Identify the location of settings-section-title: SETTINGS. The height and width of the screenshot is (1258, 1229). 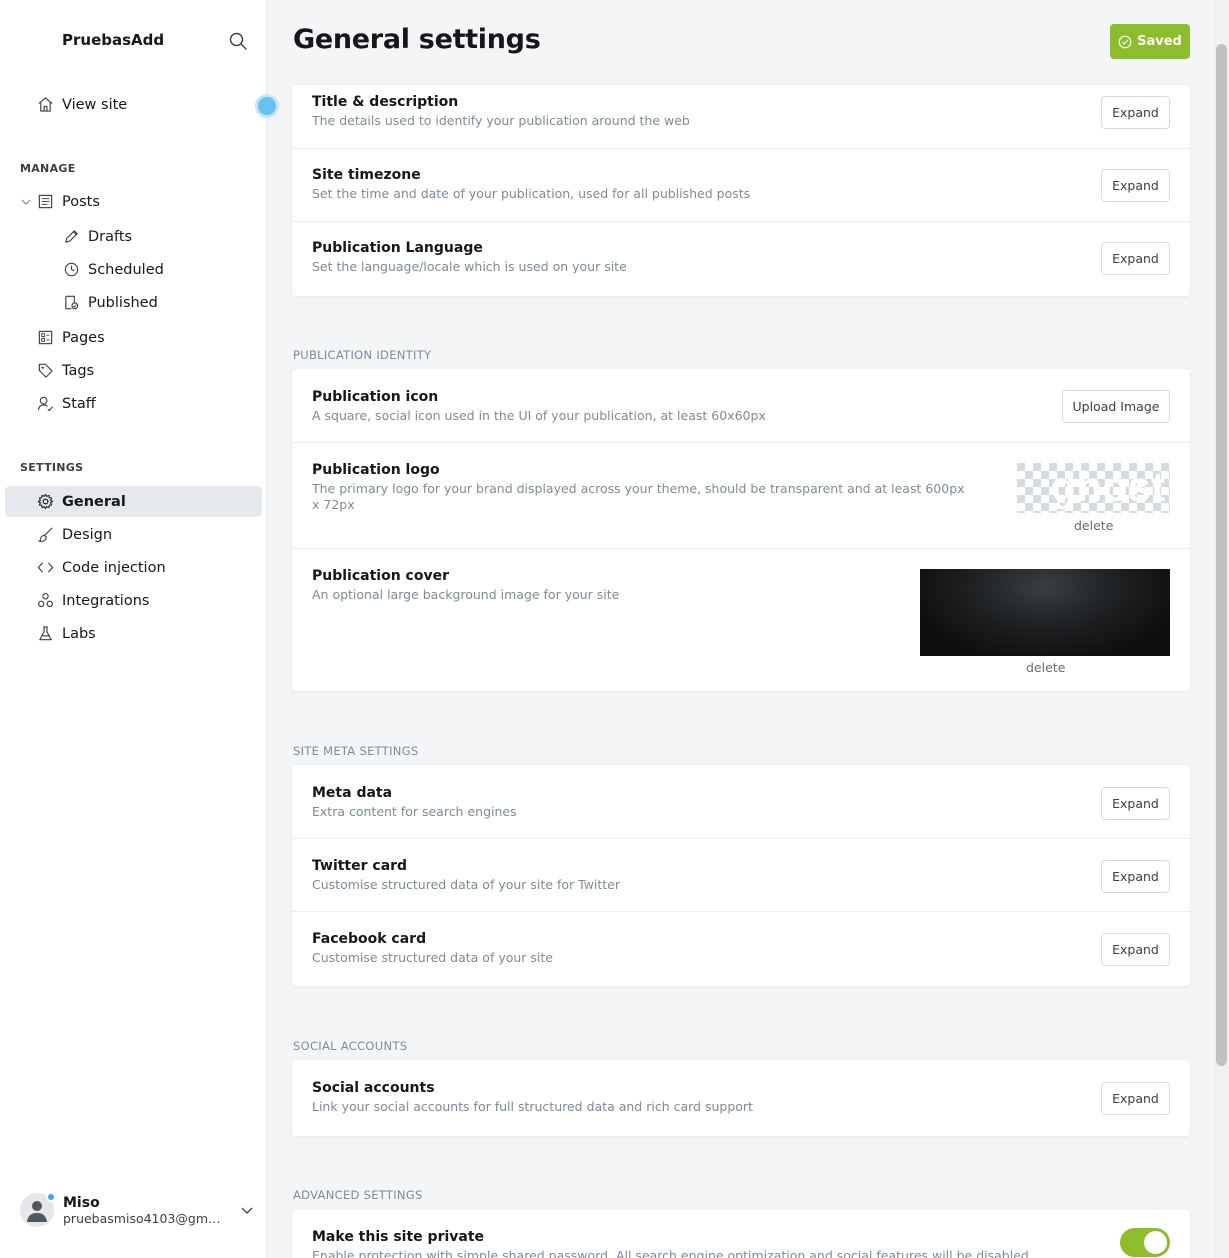
(52, 467).